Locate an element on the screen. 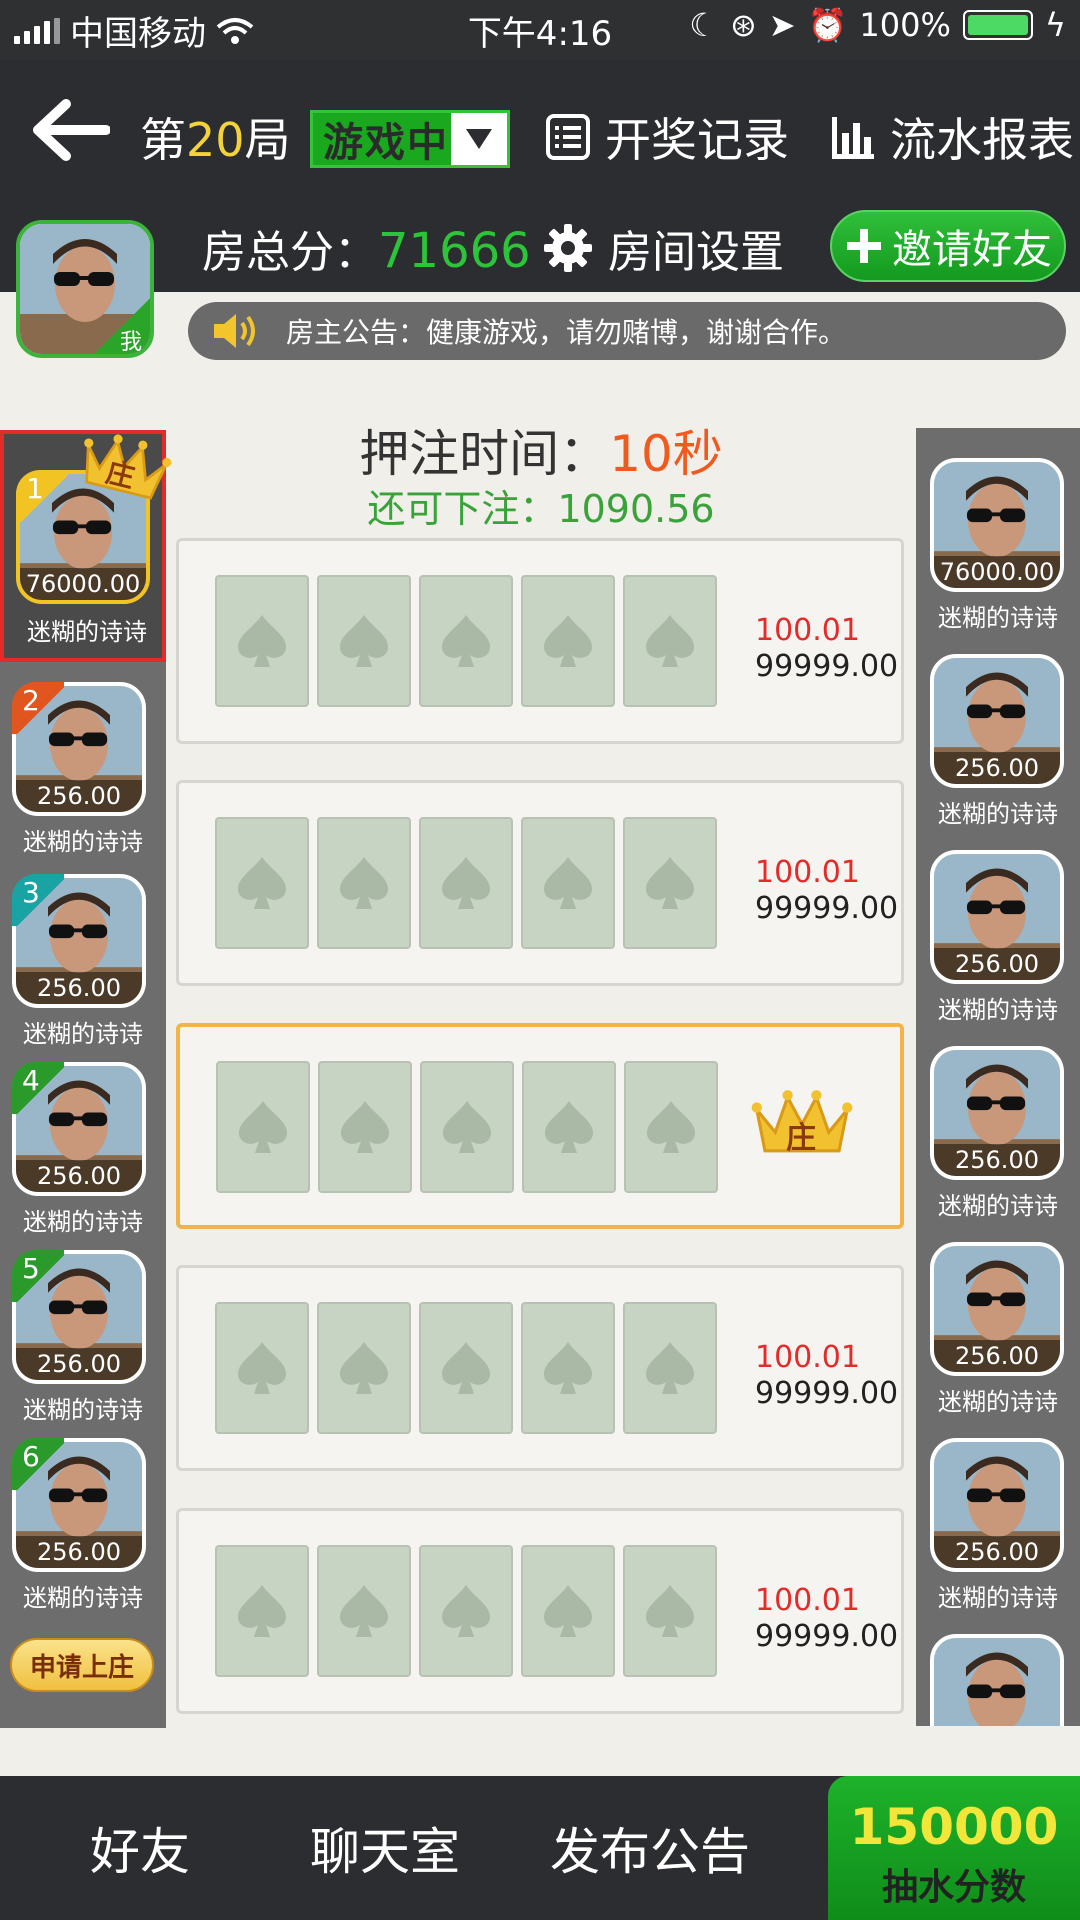  location-icon: ➤ is located at coordinates (782, 25).